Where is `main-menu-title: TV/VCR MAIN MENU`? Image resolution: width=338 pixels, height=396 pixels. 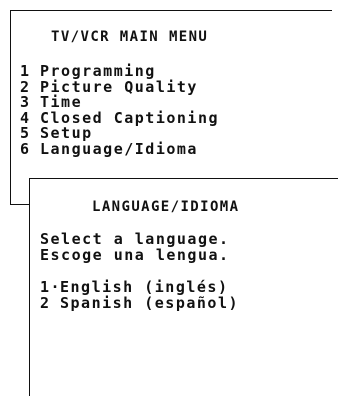 main-menu-title: TV/VCR MAIN MENU is located at coordinates (130, 37).